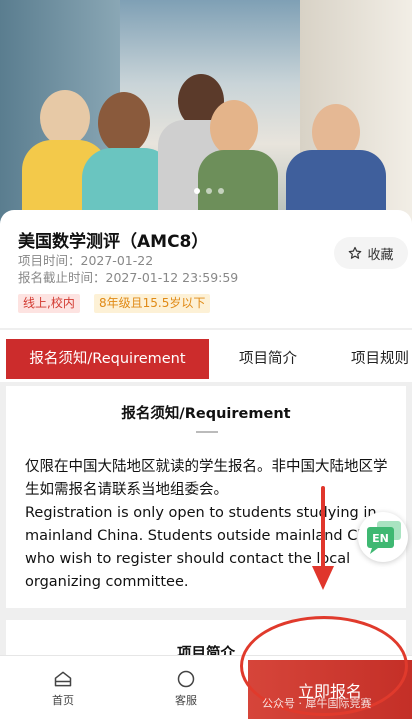 Image resolution: width=412 pixels, height=720 pixels. I want to click on chat-bubble-icon: EN, so click(384, 537).